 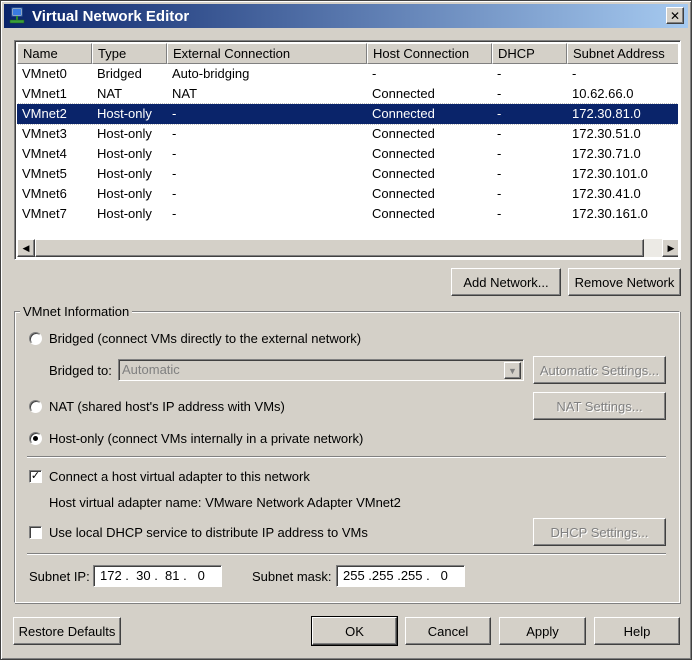 I want to click on subnet-mask-value: 255 .255 .255 . 0, so click(x=395, y=575).